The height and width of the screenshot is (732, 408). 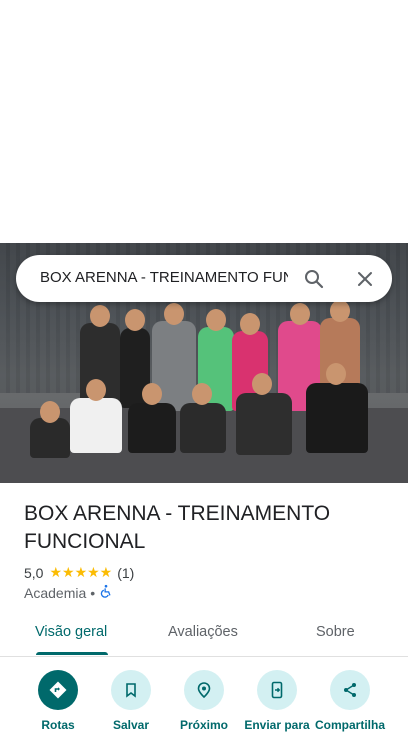 I want to click on nearby-icon, so click(x=204, y=690).